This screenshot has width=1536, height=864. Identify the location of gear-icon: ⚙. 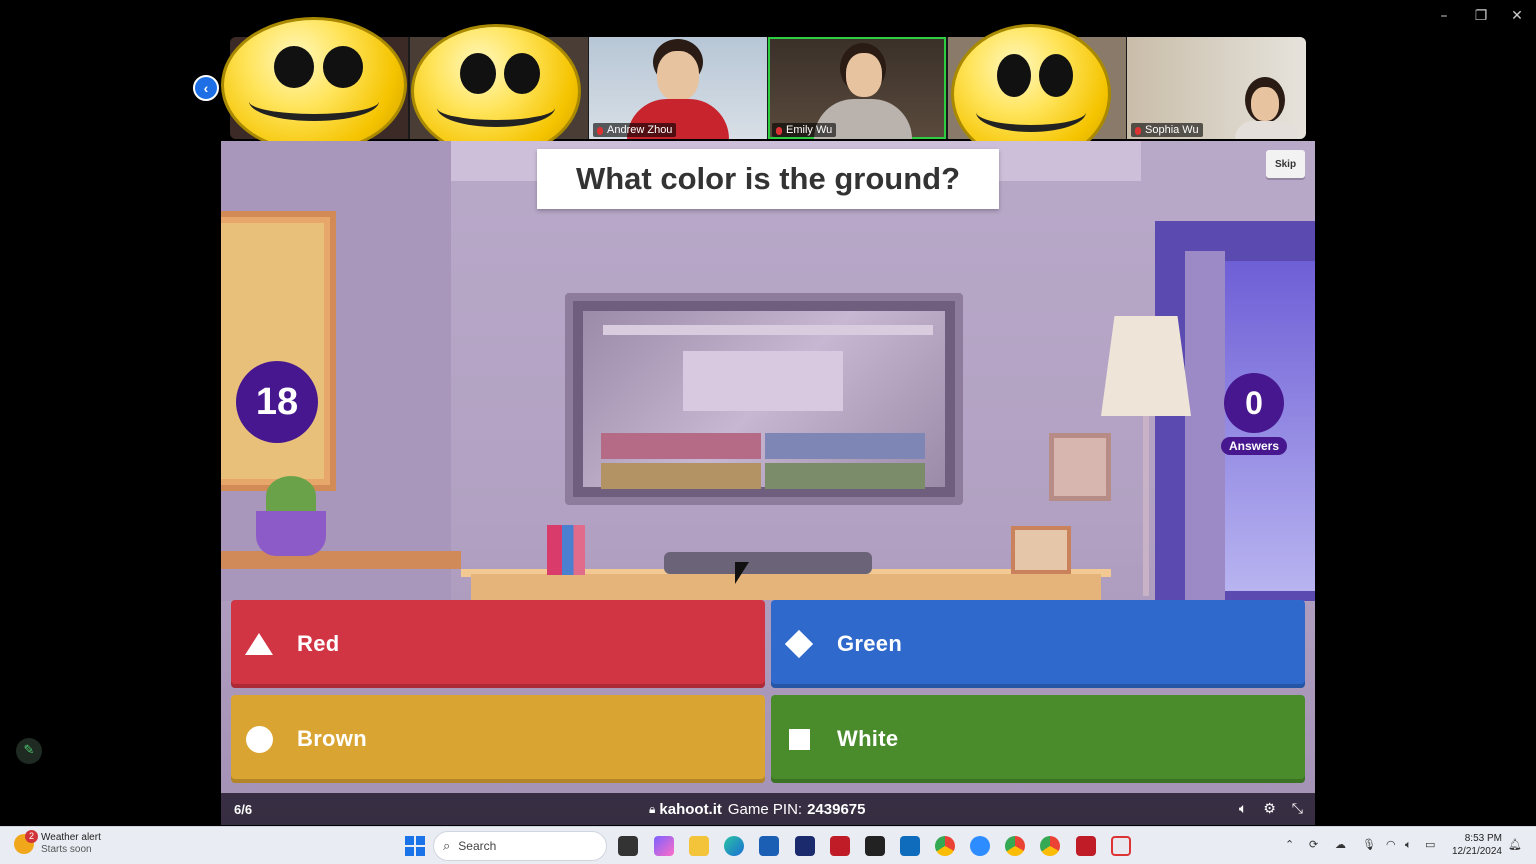
(1269, 809).